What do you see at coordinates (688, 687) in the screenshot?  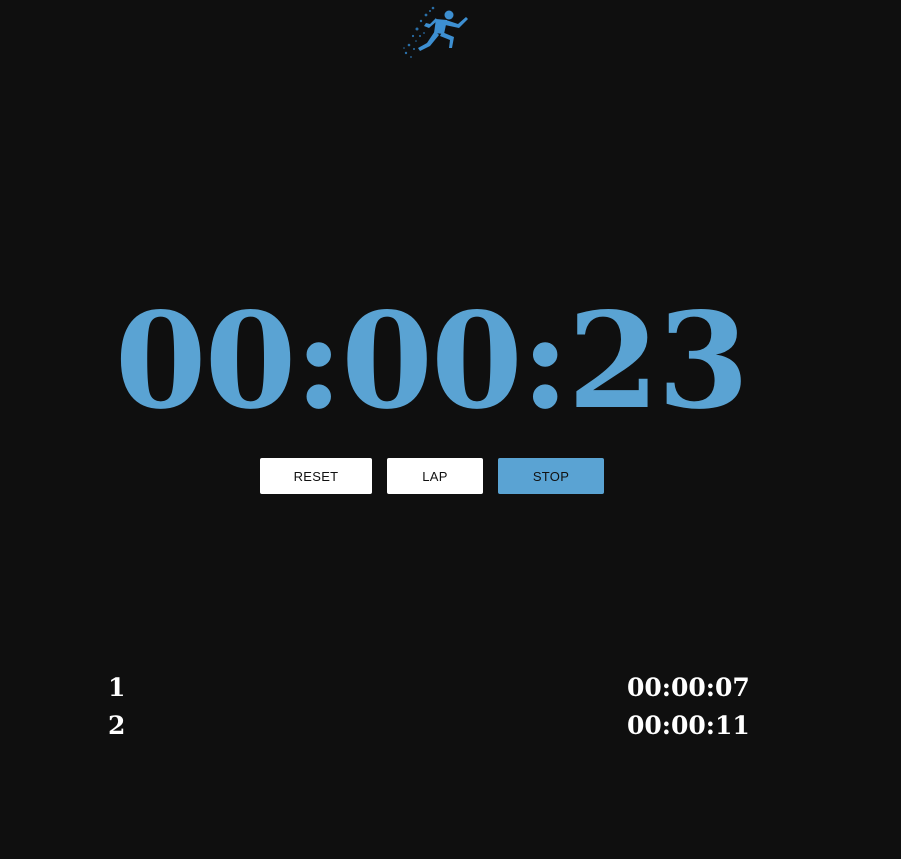 I see `lap-time: 00:00:07` at bounding box center [688, 687].